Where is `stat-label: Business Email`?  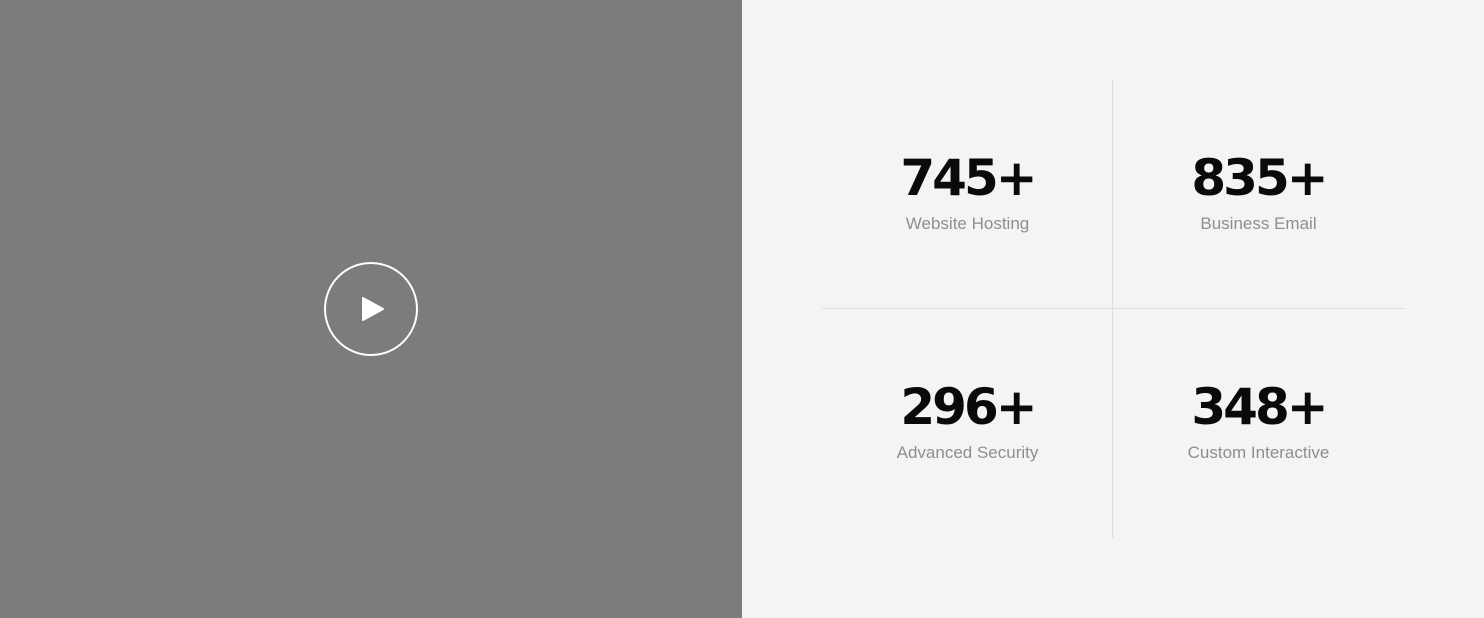
stat-label: Business Email is located at coordinates (1258, 223).